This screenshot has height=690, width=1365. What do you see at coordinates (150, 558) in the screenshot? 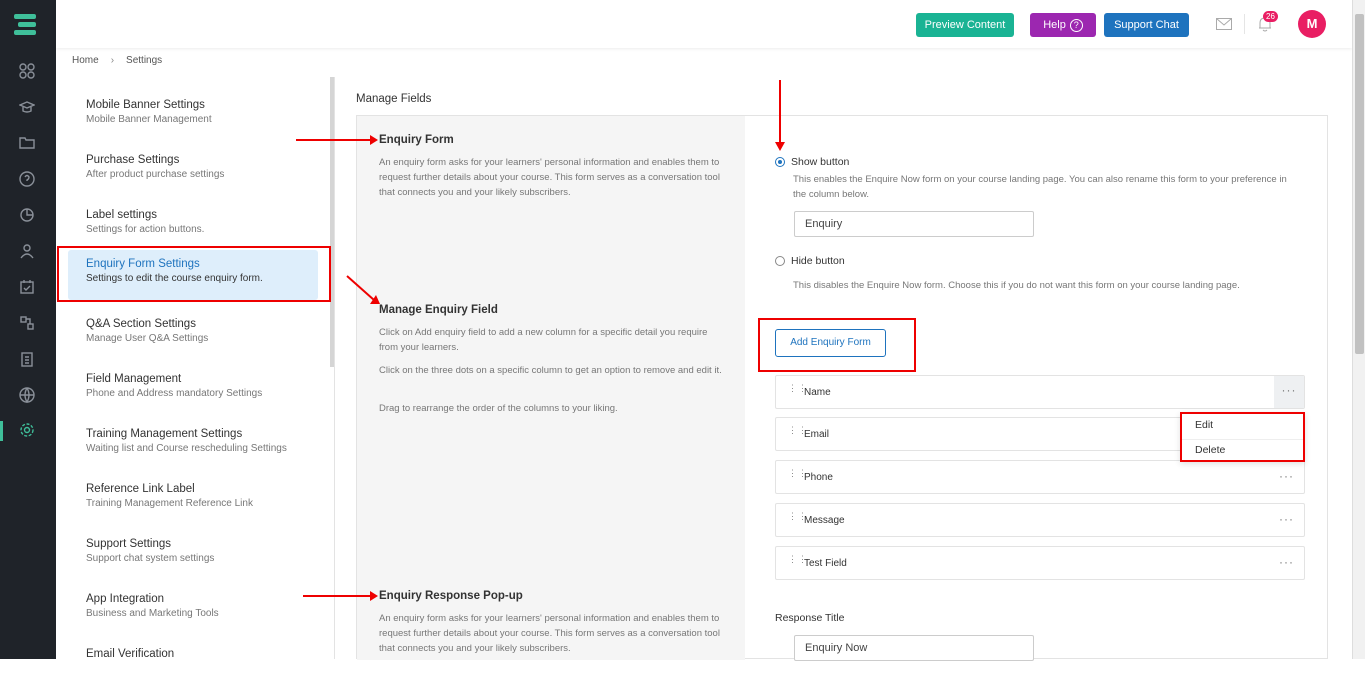
I see `sidebar-item-subtitle: Support chat system settings` at bounding box center [150, 558].